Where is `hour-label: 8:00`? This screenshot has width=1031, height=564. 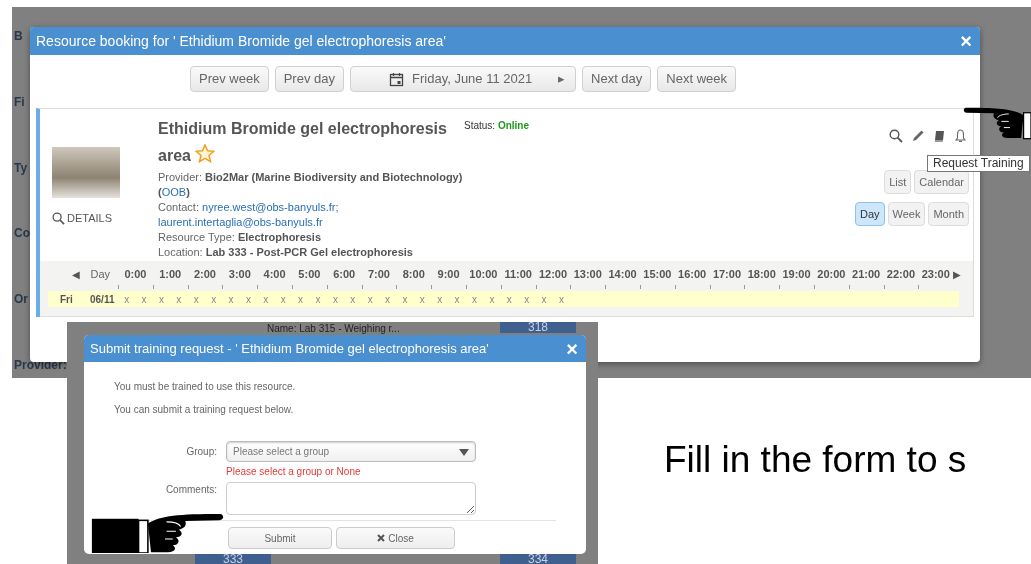 hour-label: 8:00 is located at coordinates (413, 274).